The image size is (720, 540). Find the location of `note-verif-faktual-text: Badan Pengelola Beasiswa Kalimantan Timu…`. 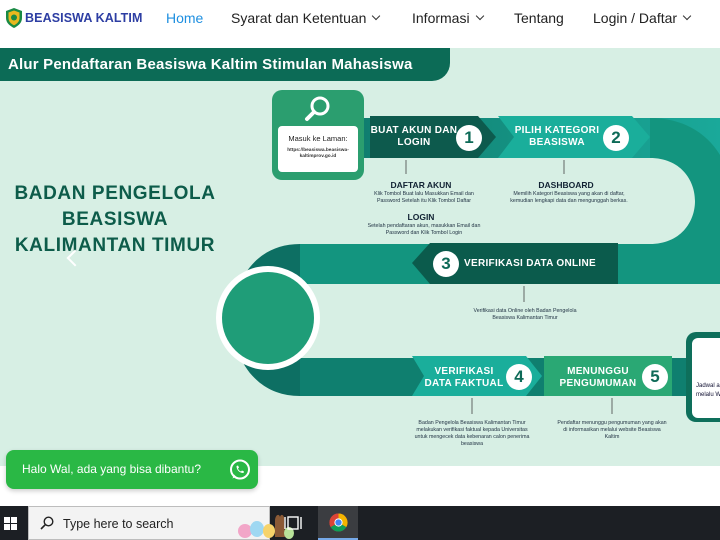

note-verif-faktual-text: Badan Pengelola Beasiswa Kalimantan Timu… is located at coordinates (472, 433).